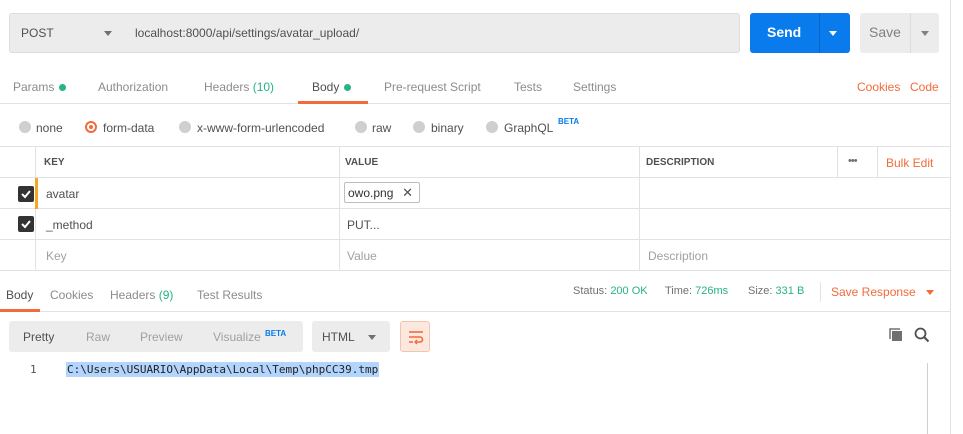  I want to click on response-tab-test-results: Test Results, so click(229, 295).